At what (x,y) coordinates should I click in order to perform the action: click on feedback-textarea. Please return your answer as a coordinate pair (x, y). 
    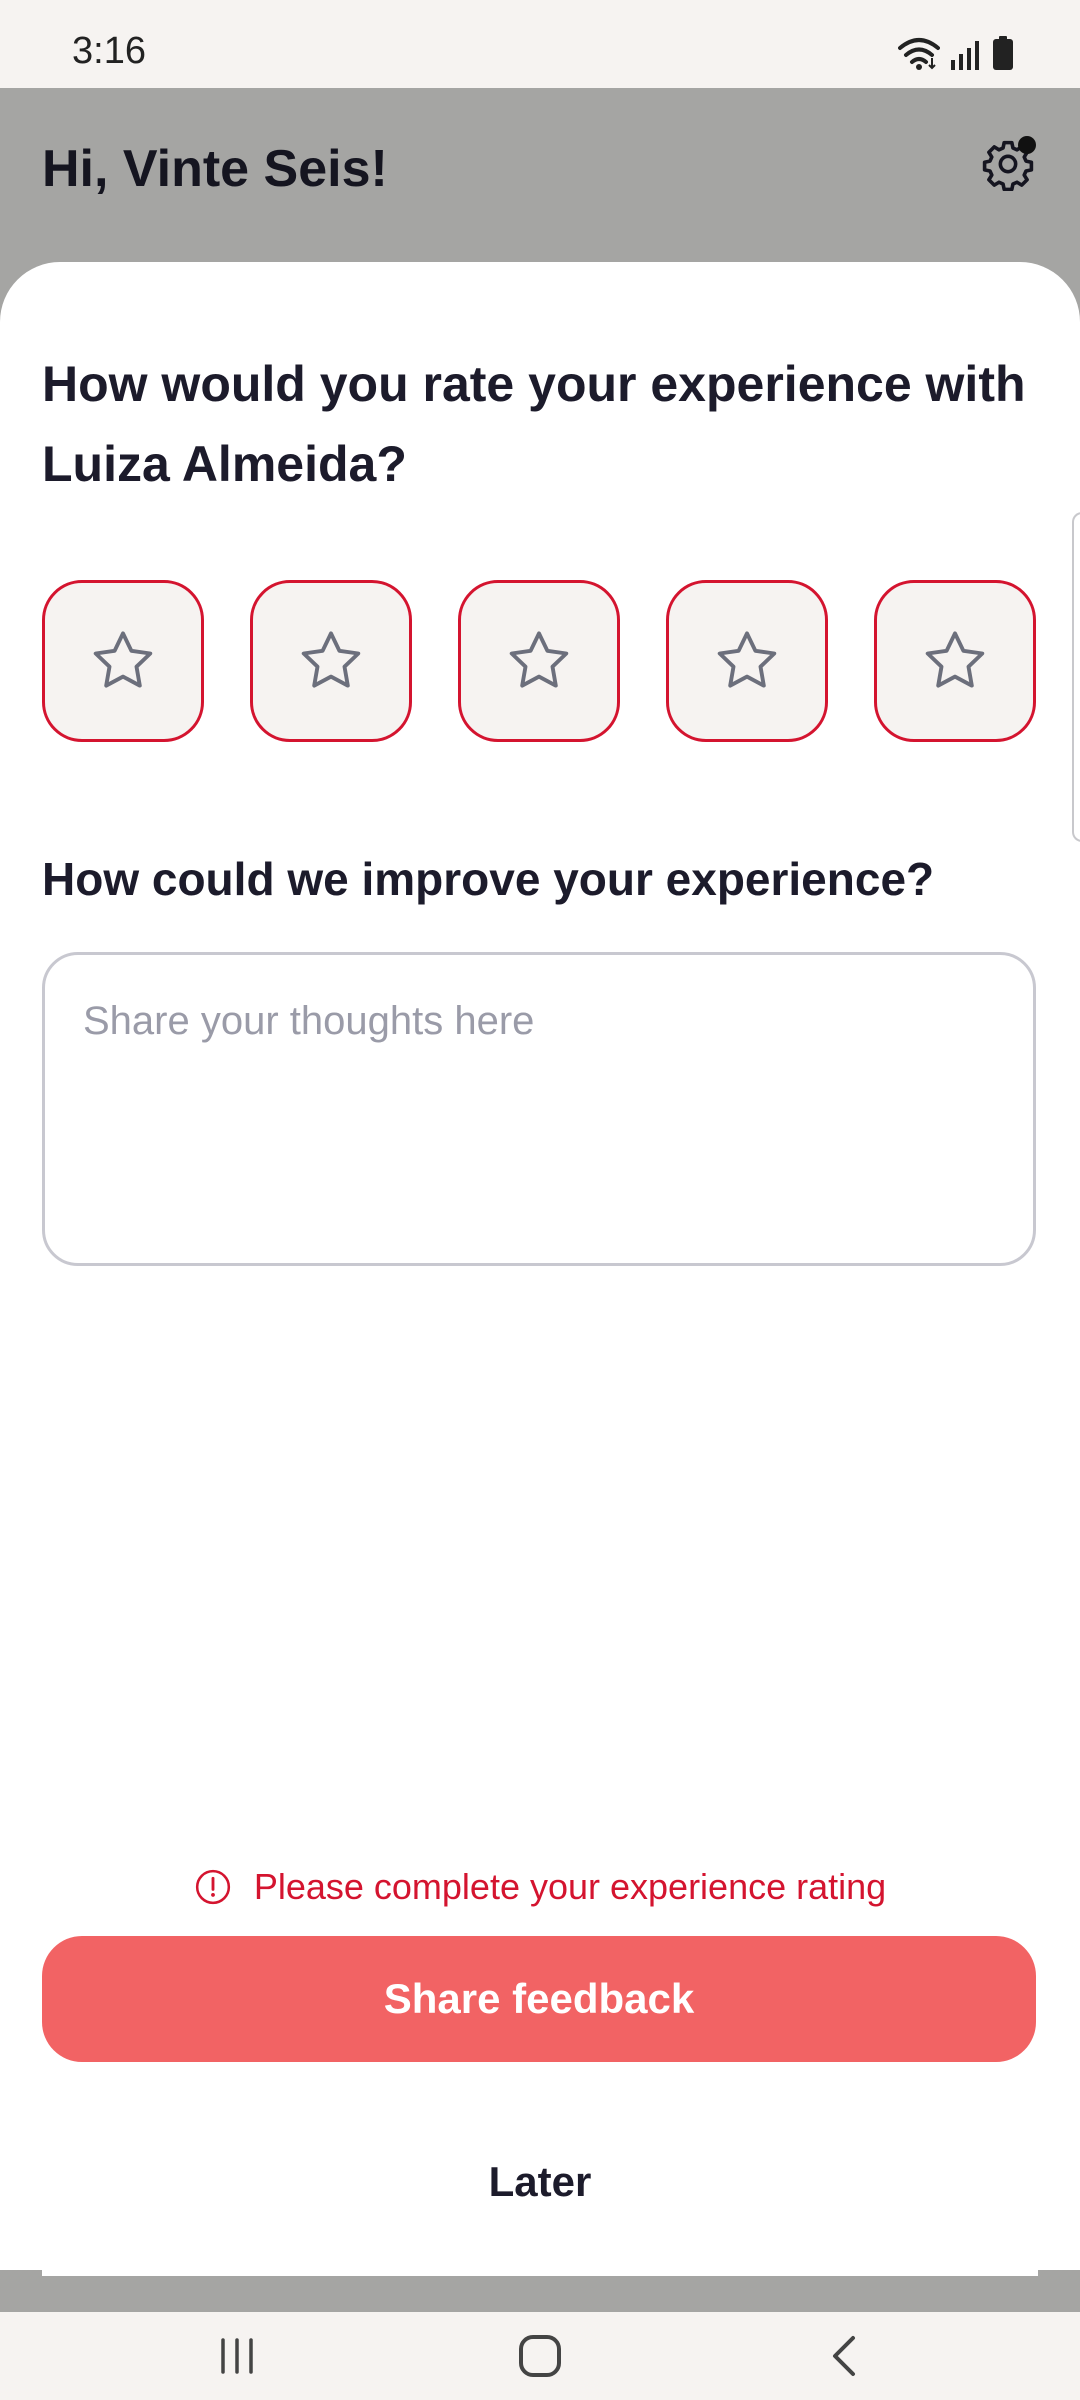
    Looking at the image, I should click on (539, 1109).